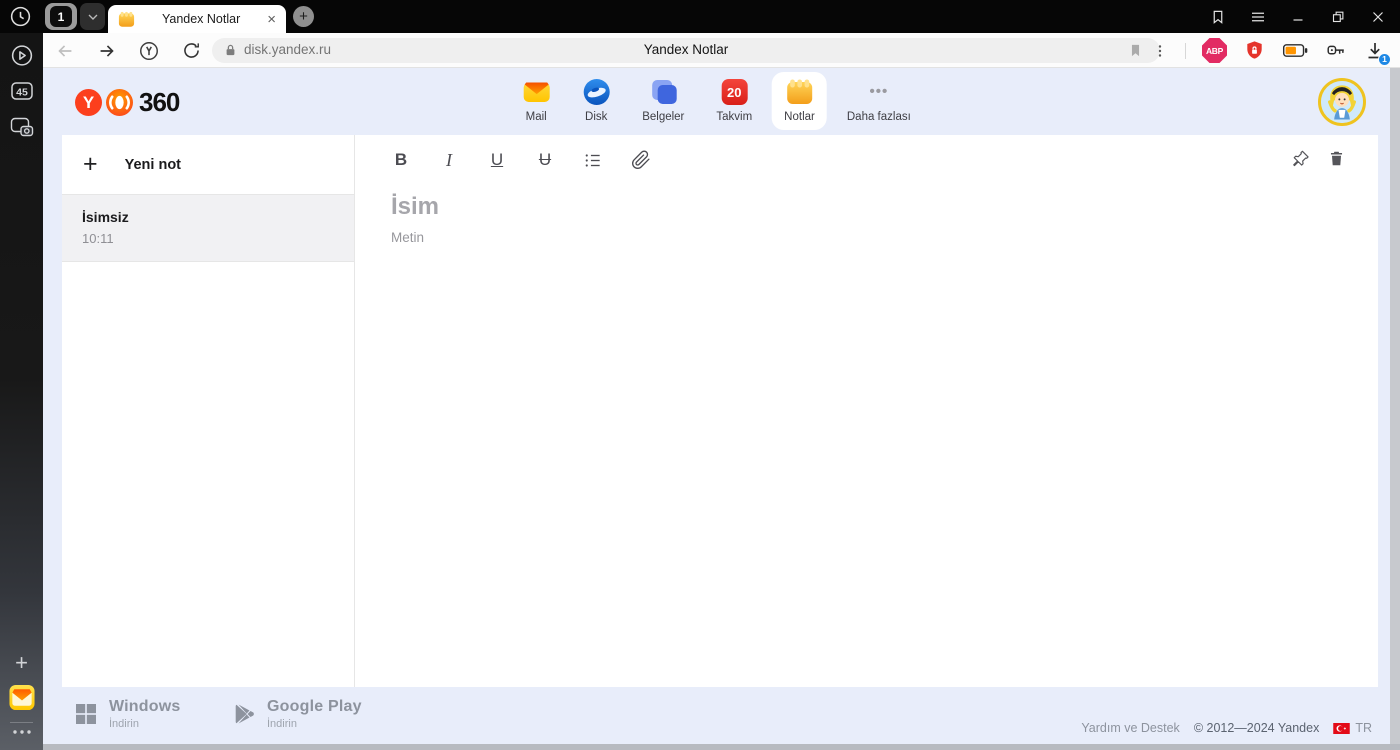 The height and width of the screenshot is (750, 1400). What do you see at coordinates (20, 16) in the screenshot?
I see `history-clock-icon` at bounding box center [20, 16].